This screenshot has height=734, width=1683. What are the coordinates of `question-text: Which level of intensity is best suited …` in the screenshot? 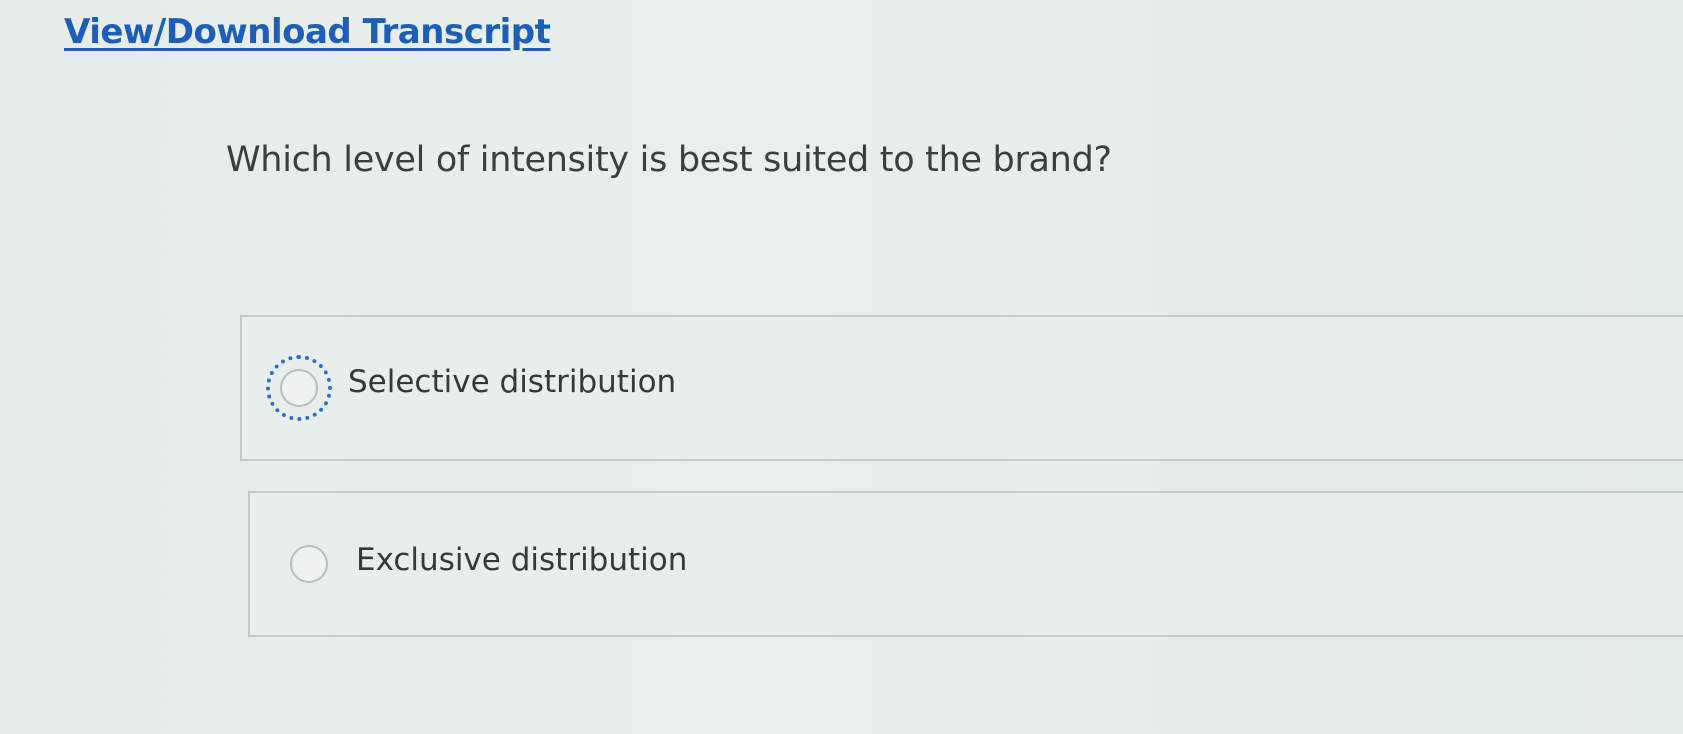 It's located at (669, 160).